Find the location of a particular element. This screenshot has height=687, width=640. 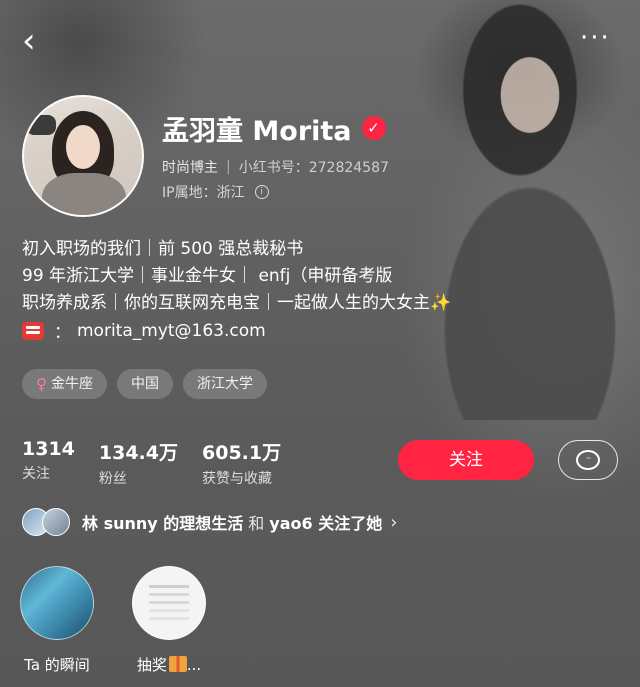

top-bar: ‹ ··· is located at coordinates (320, 40).